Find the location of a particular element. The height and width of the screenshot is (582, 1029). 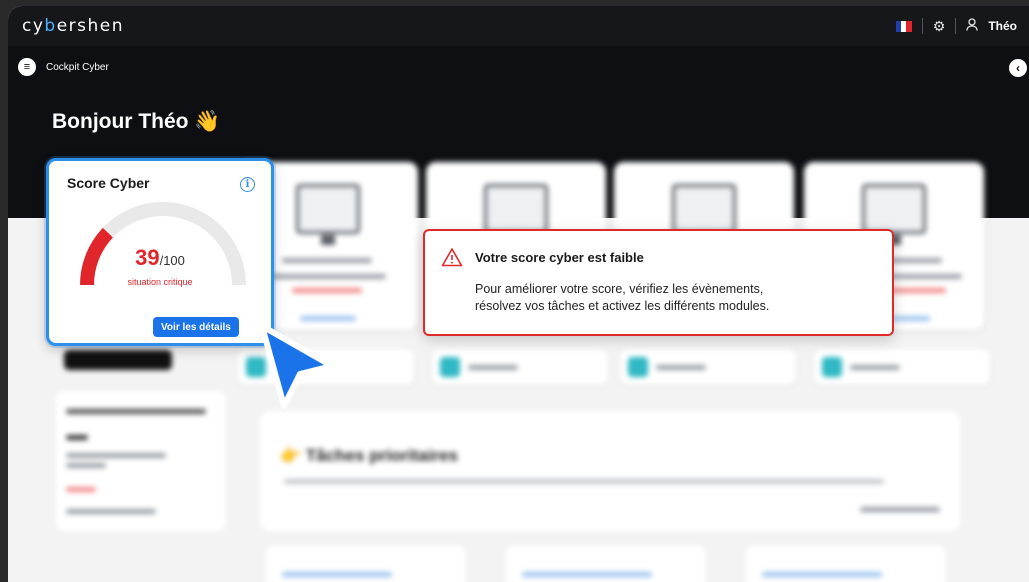

score-number: 39 is located at coordinates (147, 257).